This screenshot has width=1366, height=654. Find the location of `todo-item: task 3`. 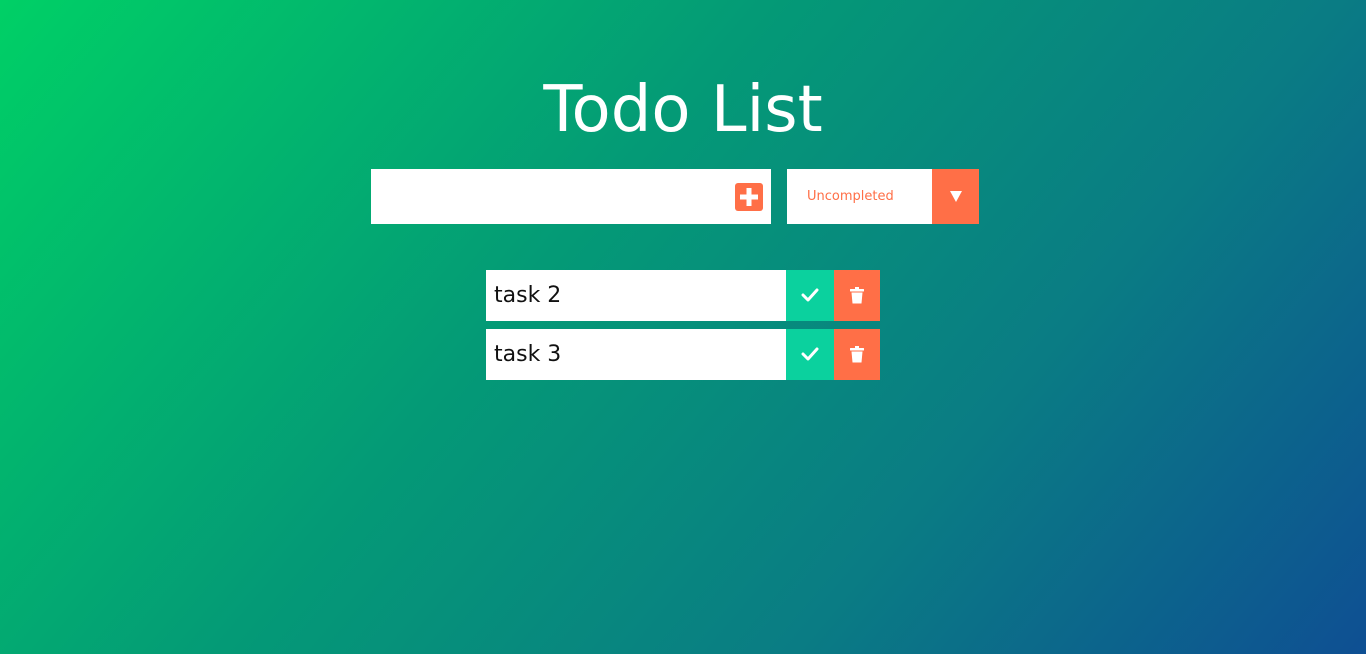

todo-item: task 3 is located at coordinates (683, 354).